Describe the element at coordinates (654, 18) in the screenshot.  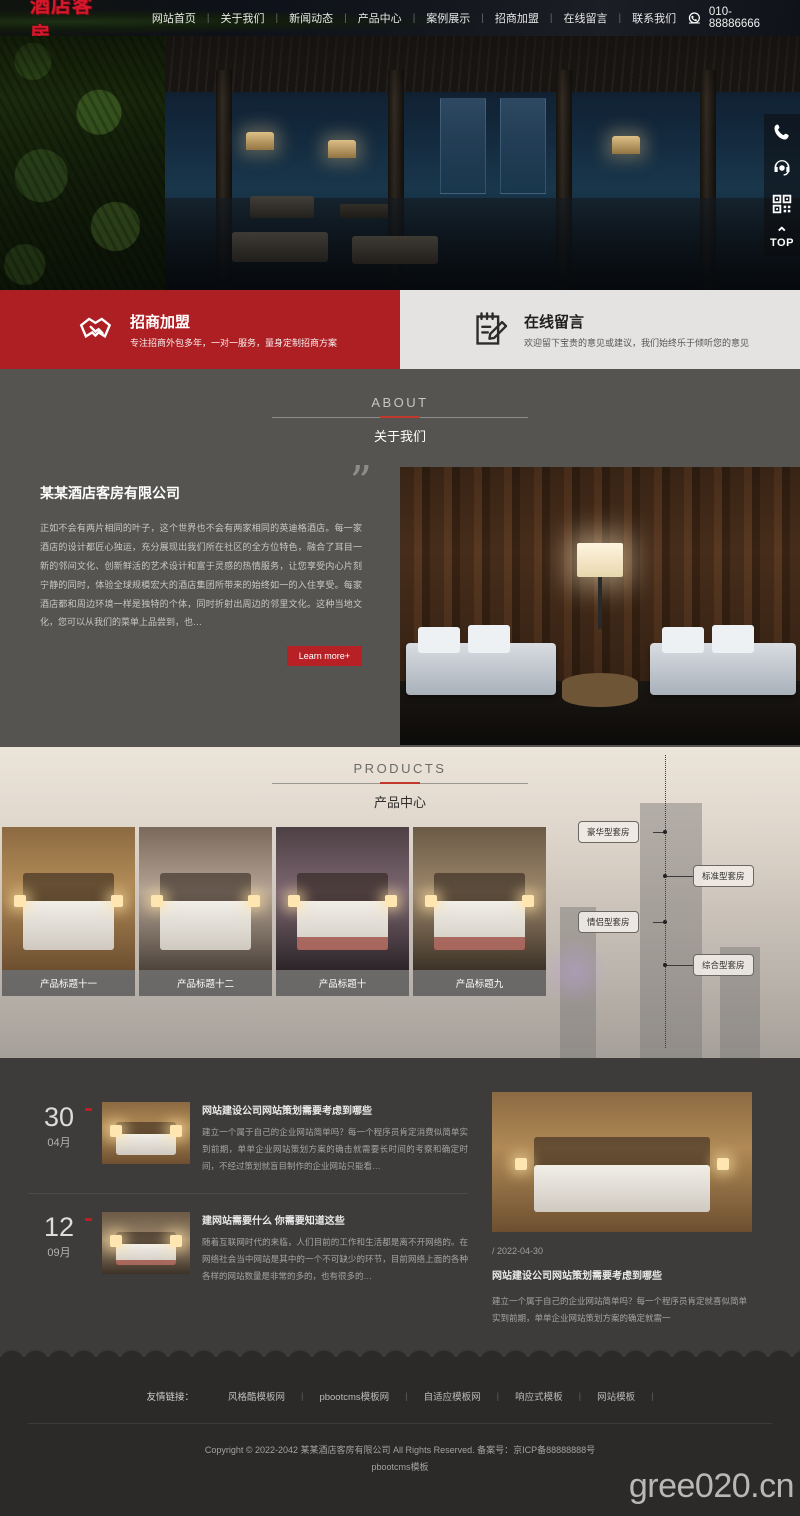
I see `nav-item-contact: 联系我们` at that location.